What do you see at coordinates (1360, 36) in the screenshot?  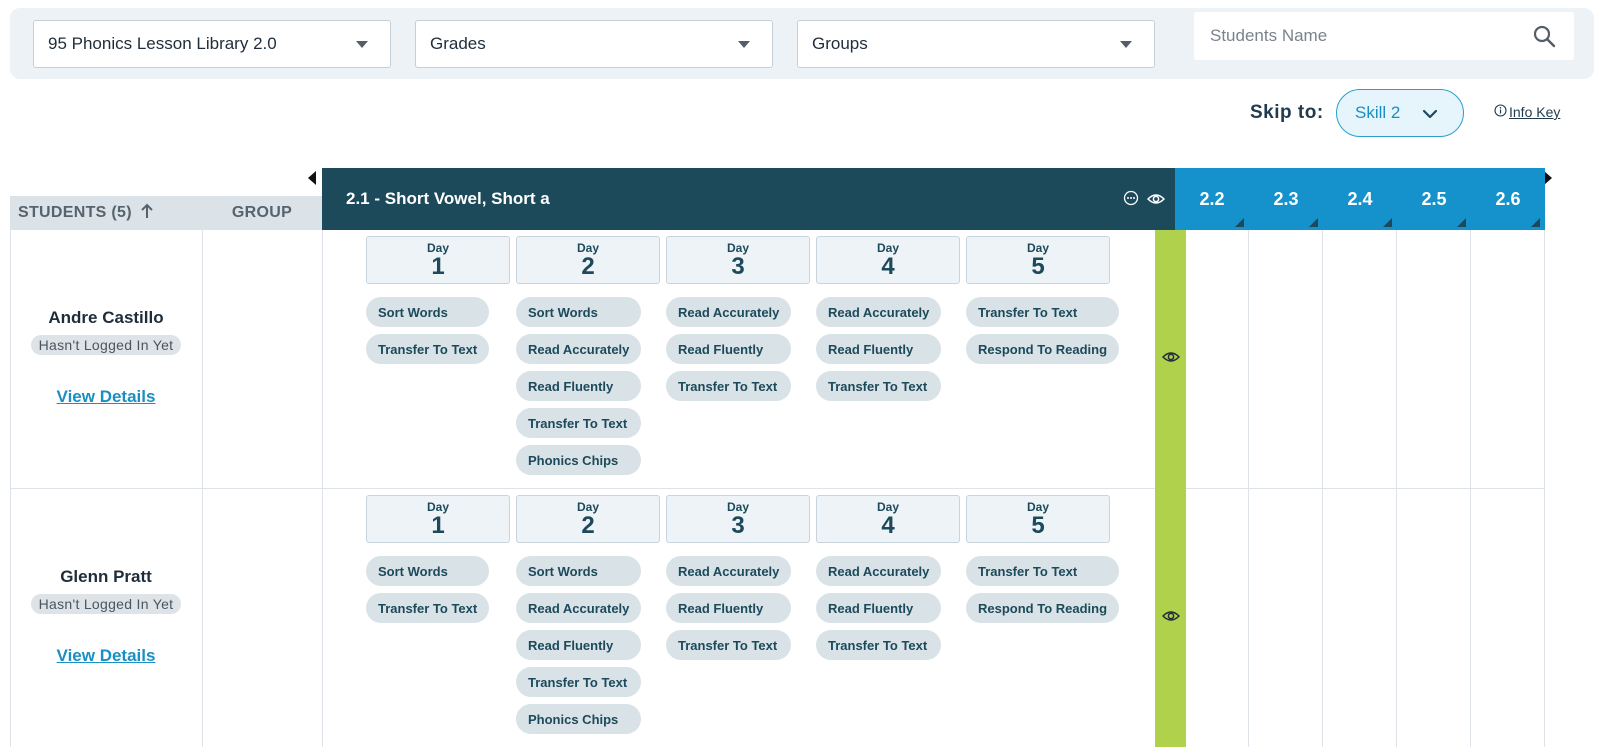 I see `search-input` at bounding box center [1360, 36].